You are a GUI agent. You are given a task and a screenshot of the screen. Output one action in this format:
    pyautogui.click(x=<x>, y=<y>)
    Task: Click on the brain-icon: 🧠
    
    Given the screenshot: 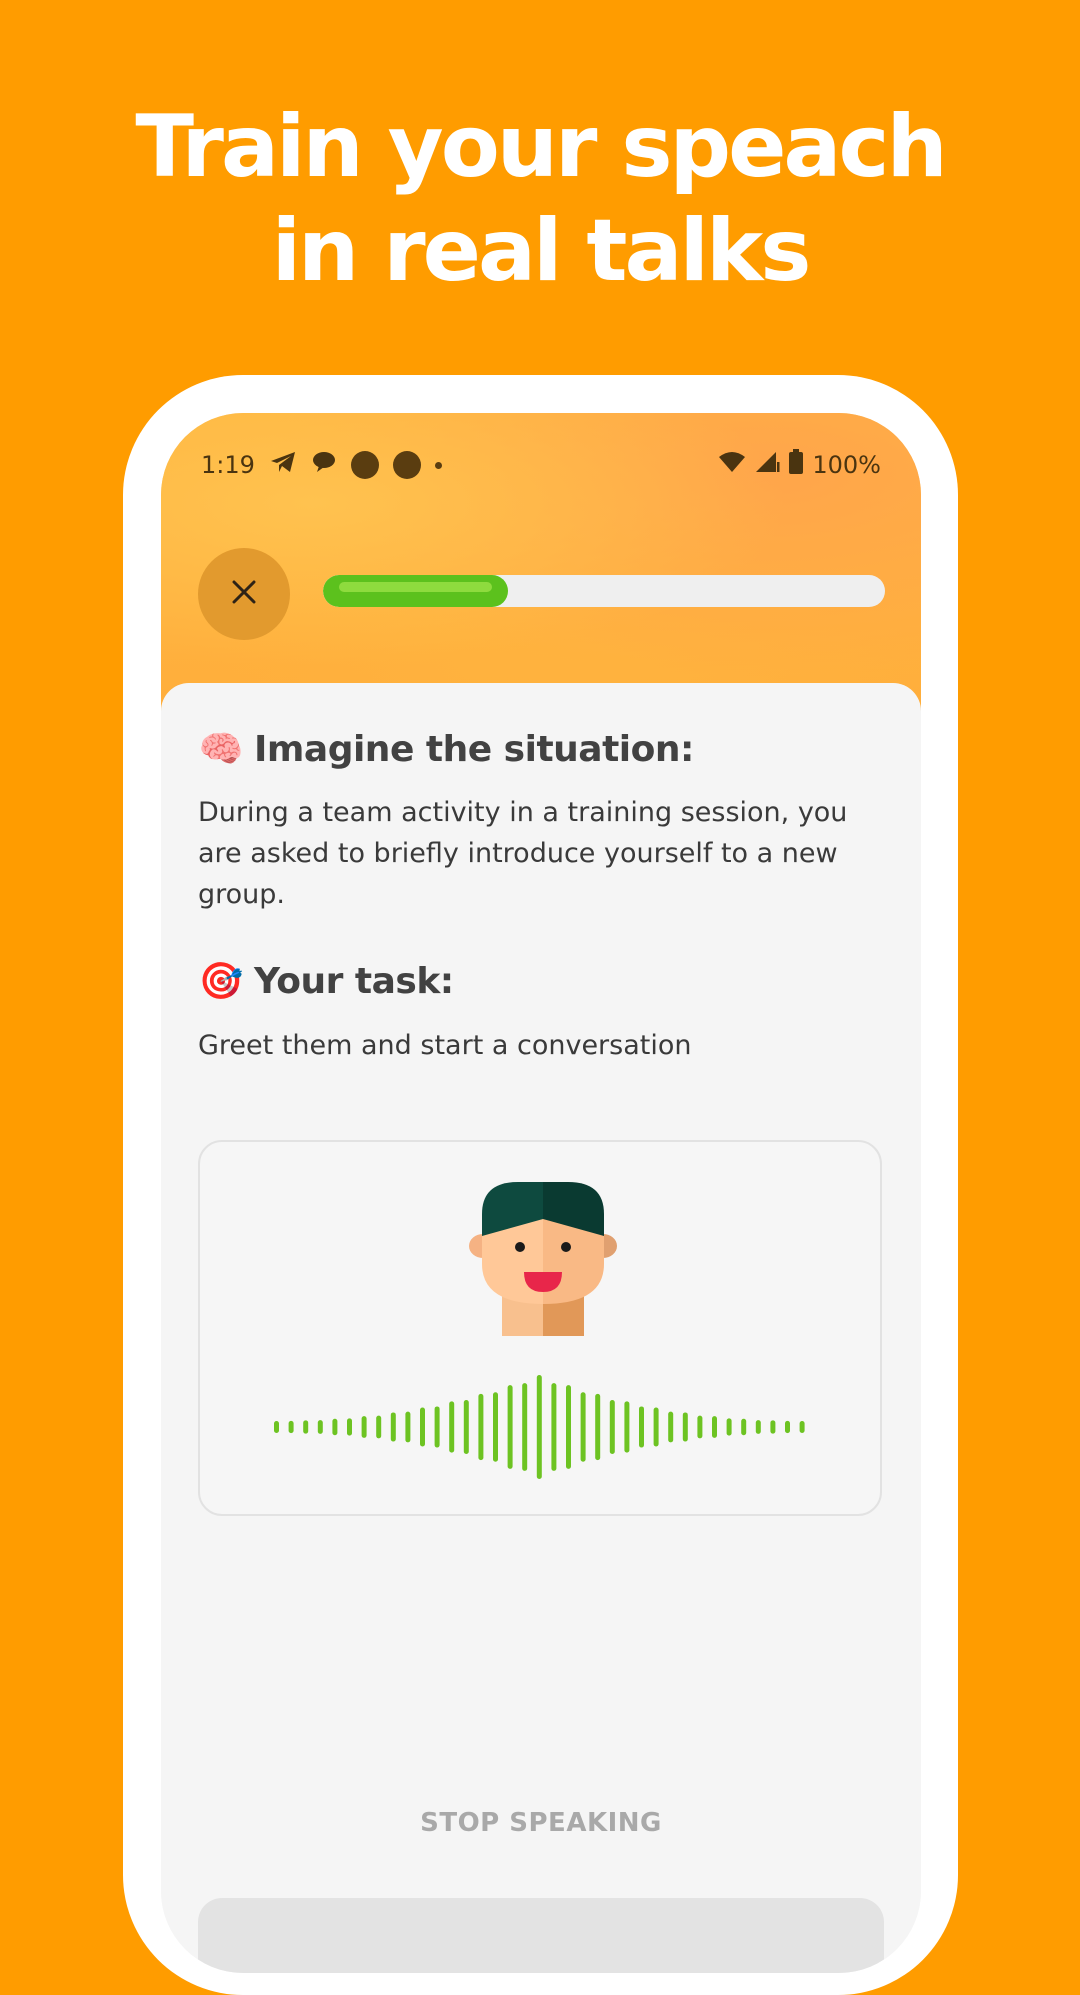 What is the action you would take?
    pyautogui.click(x=221, y=749)
    